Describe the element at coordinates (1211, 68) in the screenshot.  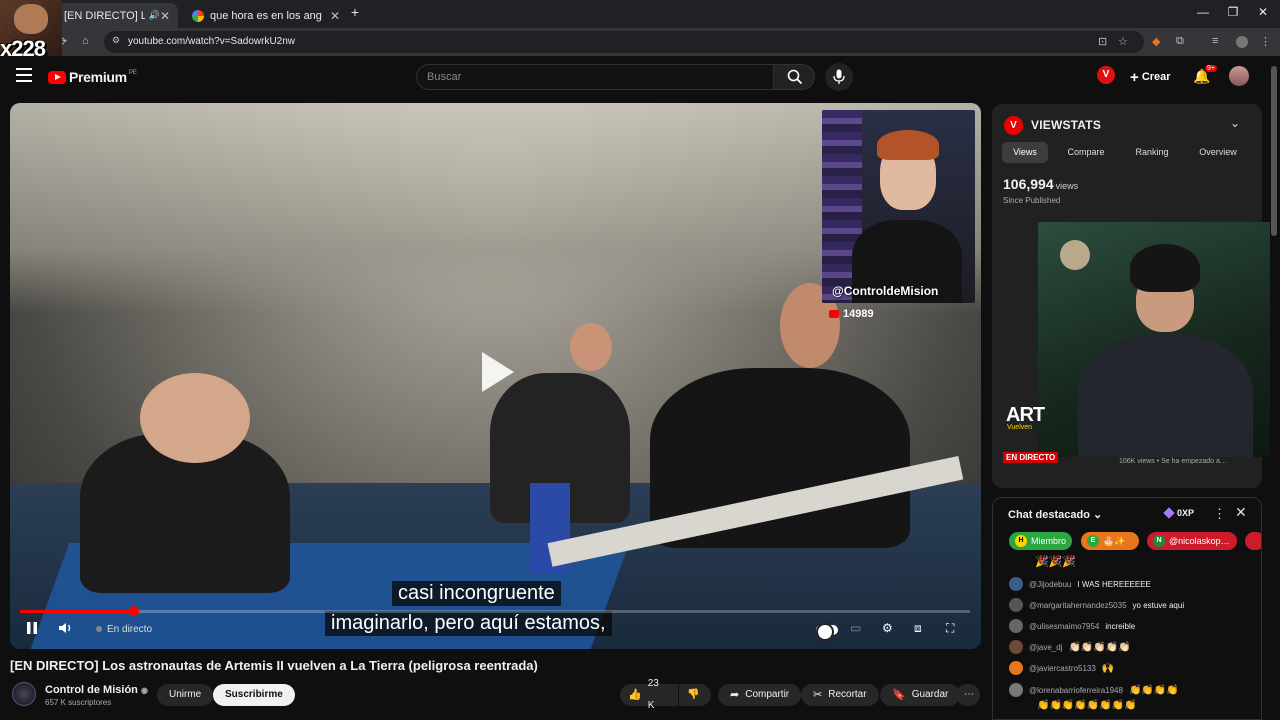
I see `notification-badge: 9+` at that location.